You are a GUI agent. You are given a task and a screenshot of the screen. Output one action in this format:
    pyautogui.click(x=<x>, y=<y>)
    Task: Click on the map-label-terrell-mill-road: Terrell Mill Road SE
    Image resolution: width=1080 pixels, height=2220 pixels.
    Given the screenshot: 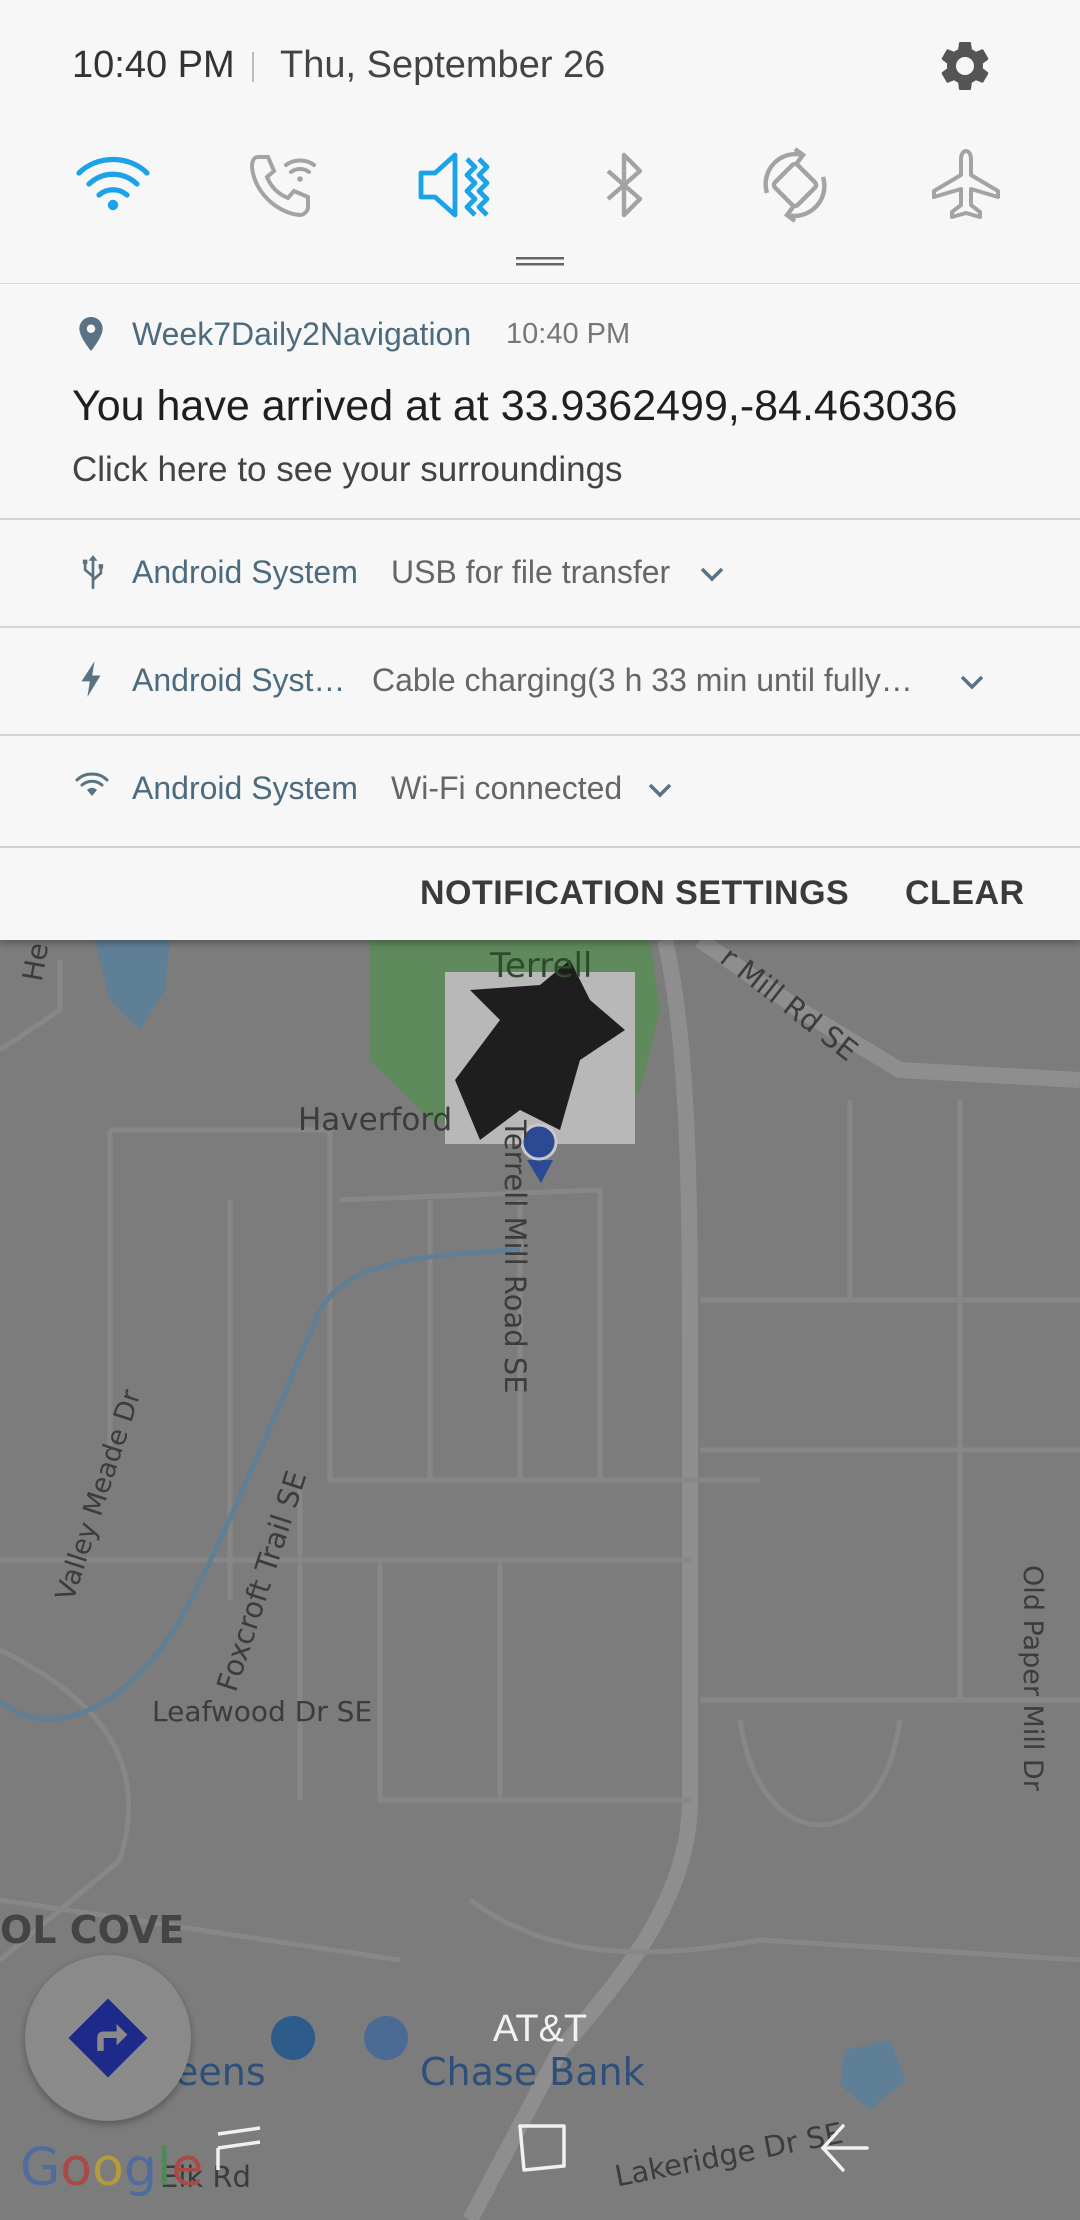 What is the action you would take?
    pyautogui.click(x=515, y=1257)
    